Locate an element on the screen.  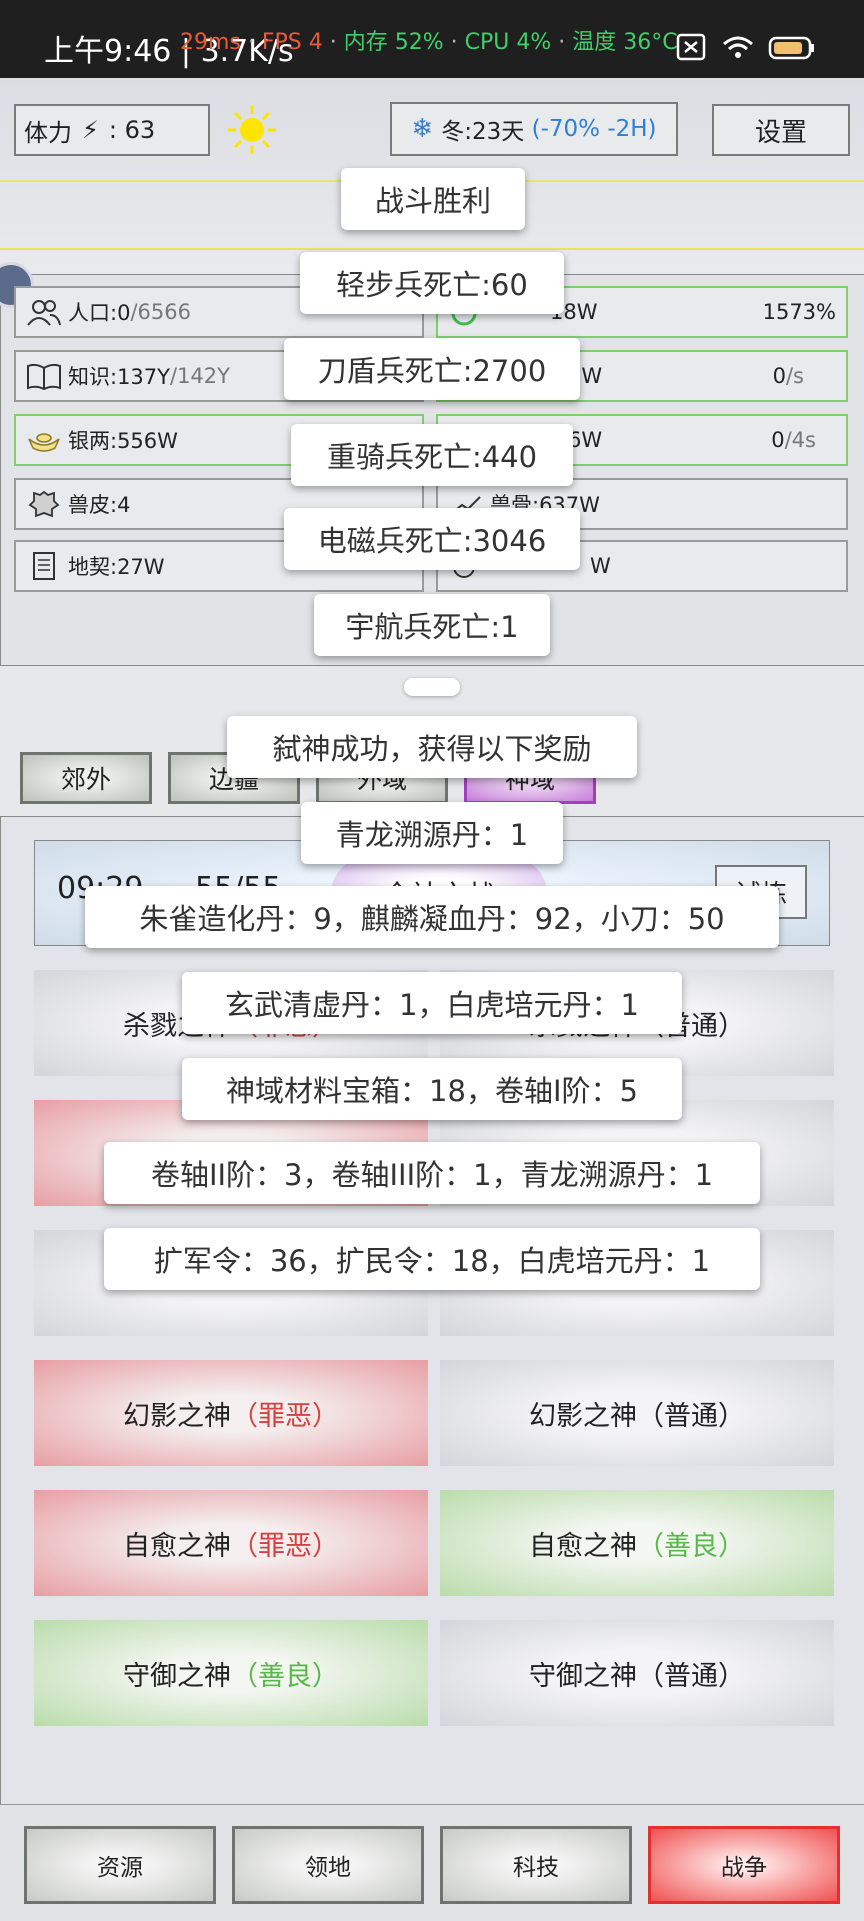
toast-casualty: 刀盾兵死亡:2700 is located at coordinates (432, 369).